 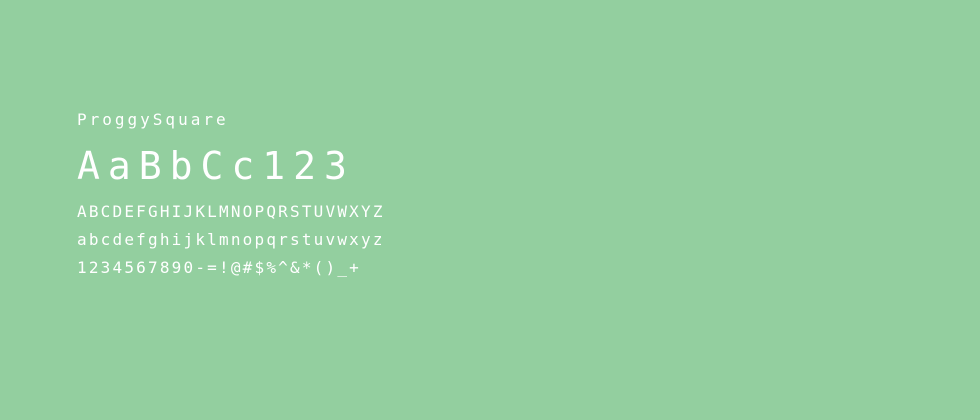 What do you see at coordinates (231, 239) in the screenshot?
I see `lowercase-glyphs: abcdefghijklmnopqrstuvwxyz` at bounding box center [231, 239].